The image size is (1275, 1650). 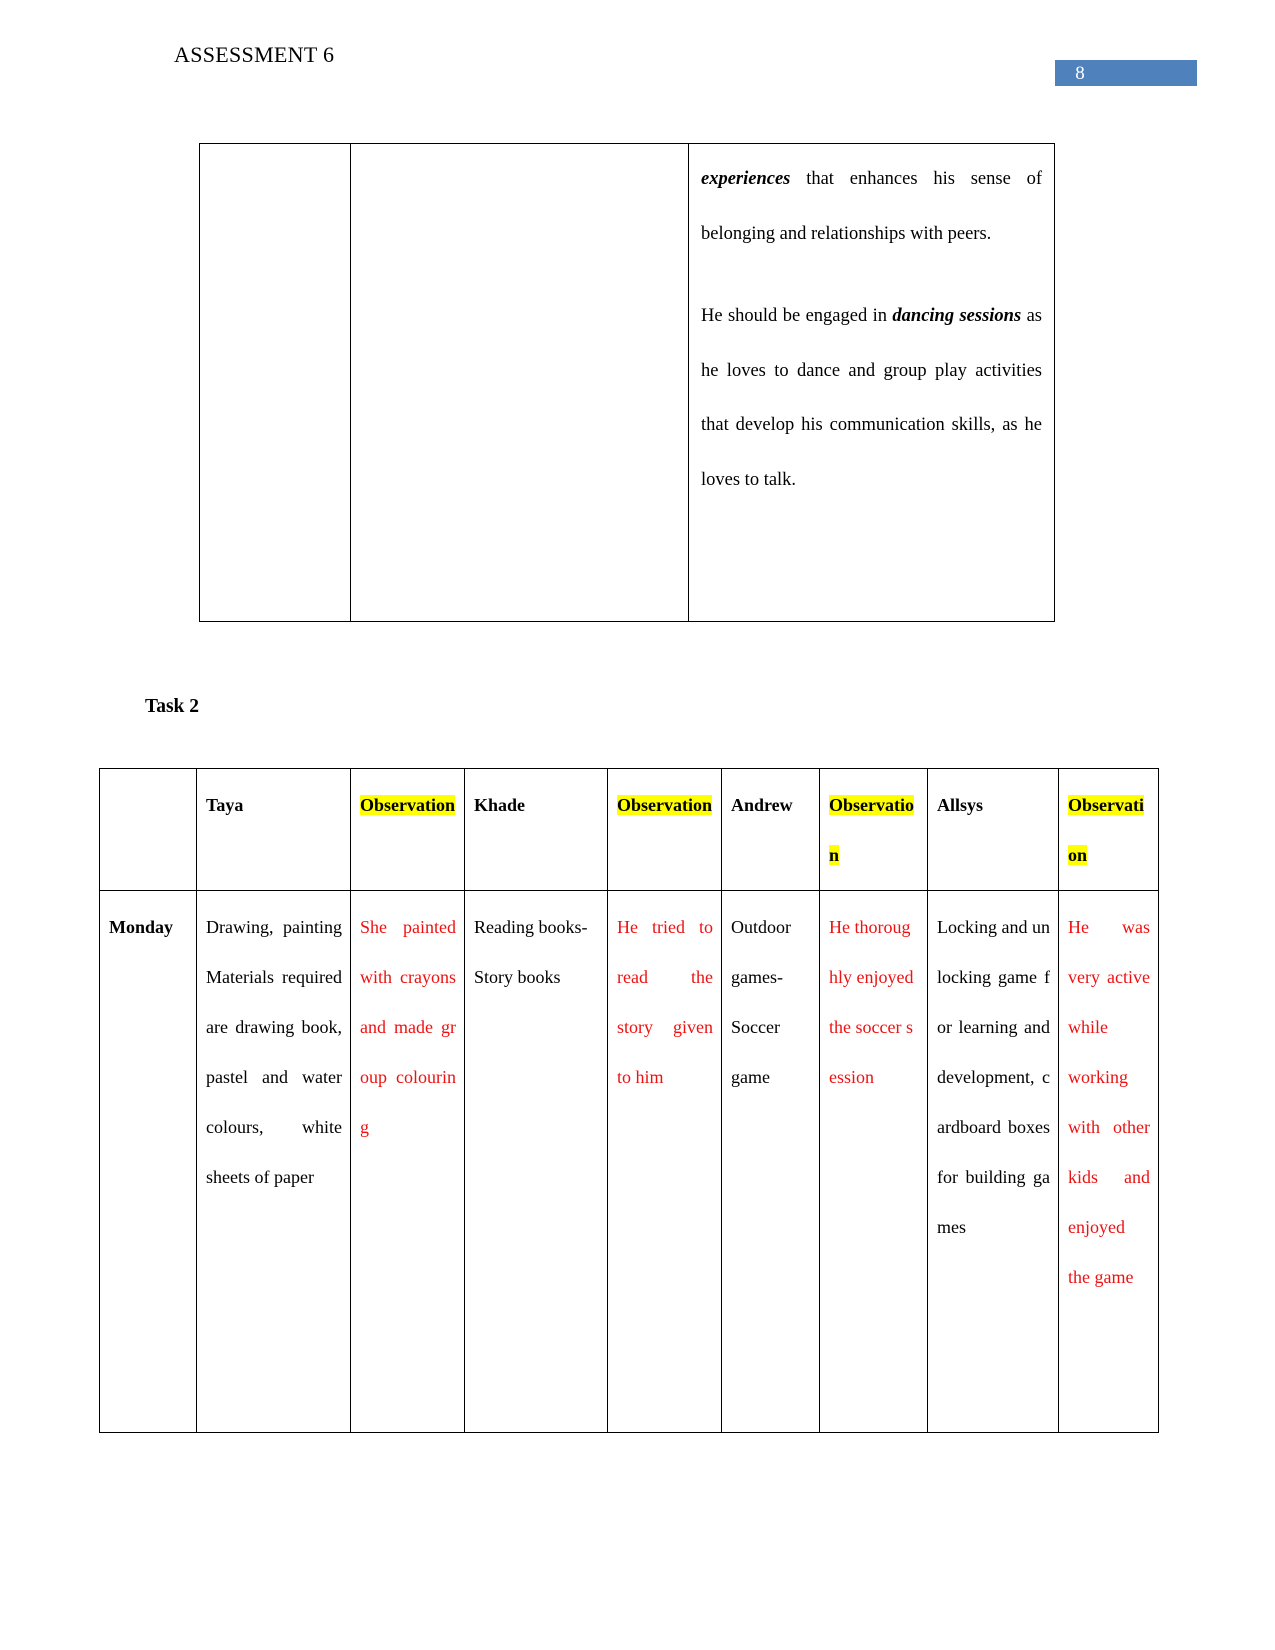 I want to click on page-number: 8, so click(x=1080, y=73).